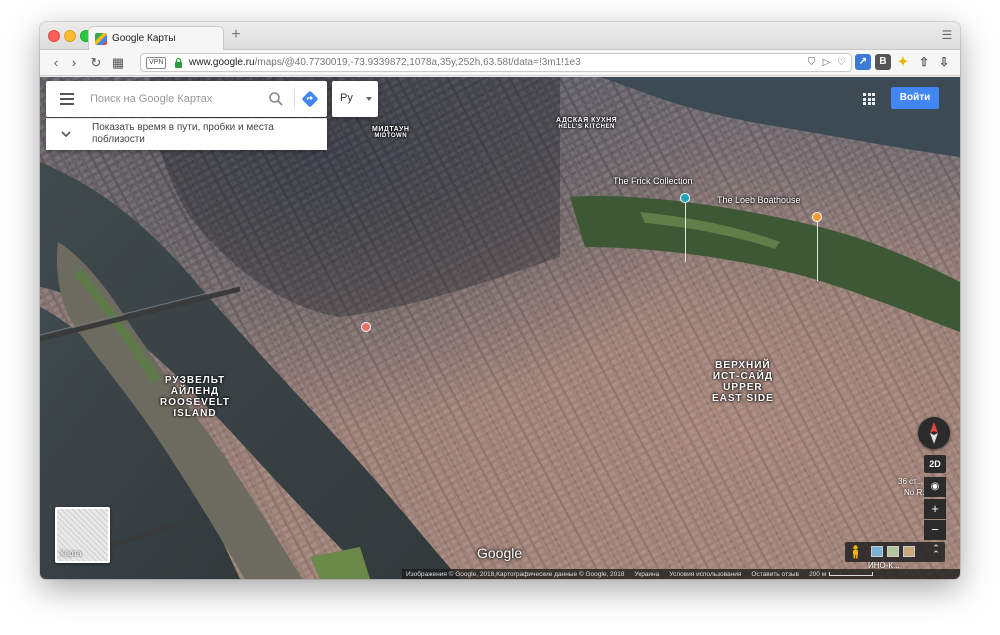  Describe the element at coordinates (276, 99) in the screenshot. I see `search-icon` at that location.